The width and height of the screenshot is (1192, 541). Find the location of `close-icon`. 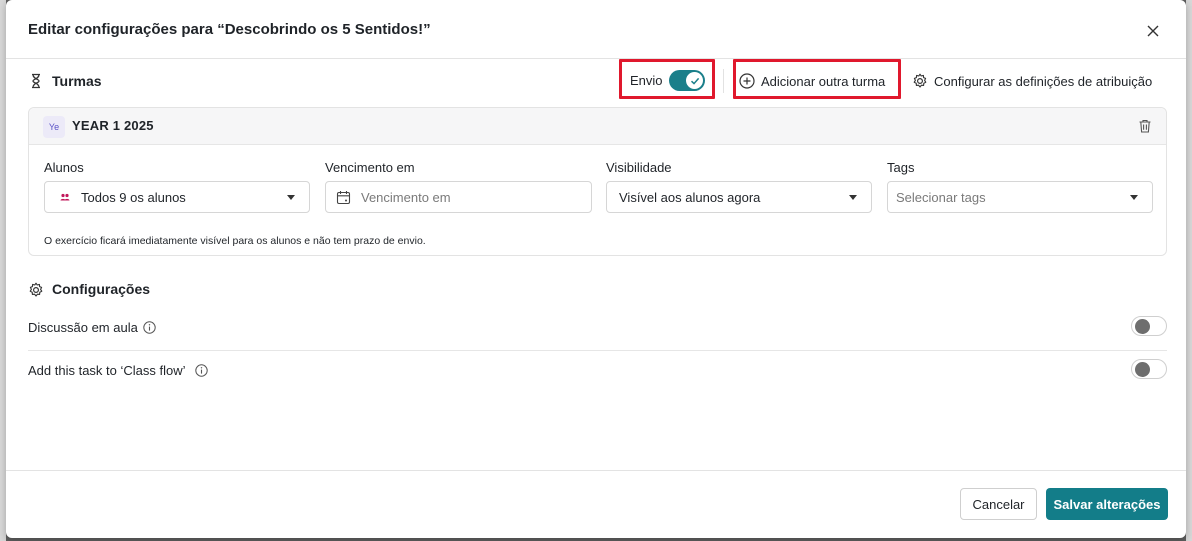

close-icon is located at coordinates (1153, 31).